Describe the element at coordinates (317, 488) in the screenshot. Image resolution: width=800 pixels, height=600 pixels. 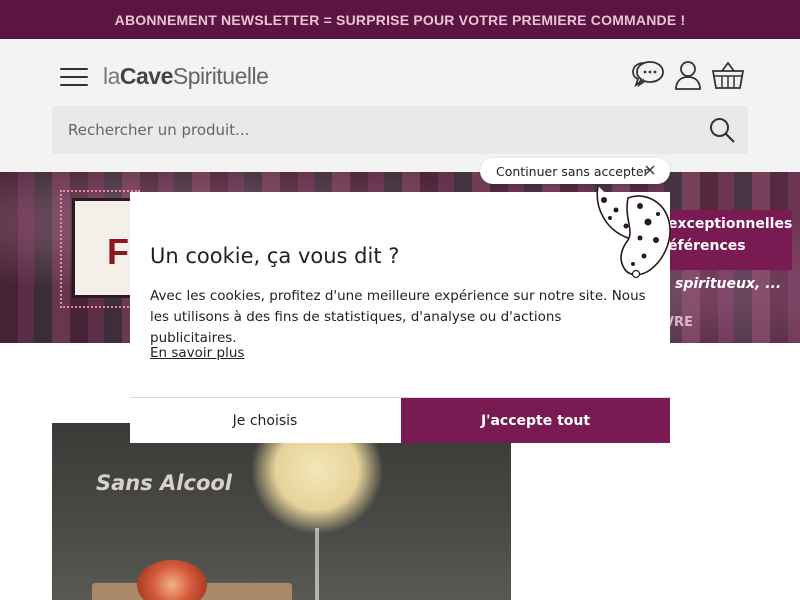
I see `cocktail-glass-image` at that location.